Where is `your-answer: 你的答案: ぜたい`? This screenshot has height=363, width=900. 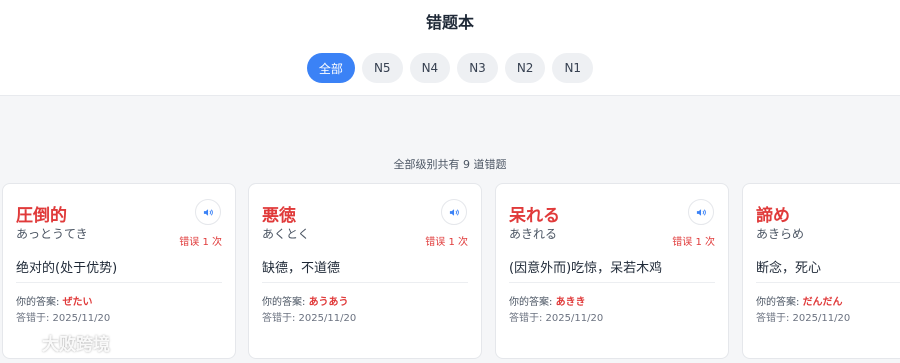 your-answer: 你的答案: ぜたい is located at coordinates (54, 300).